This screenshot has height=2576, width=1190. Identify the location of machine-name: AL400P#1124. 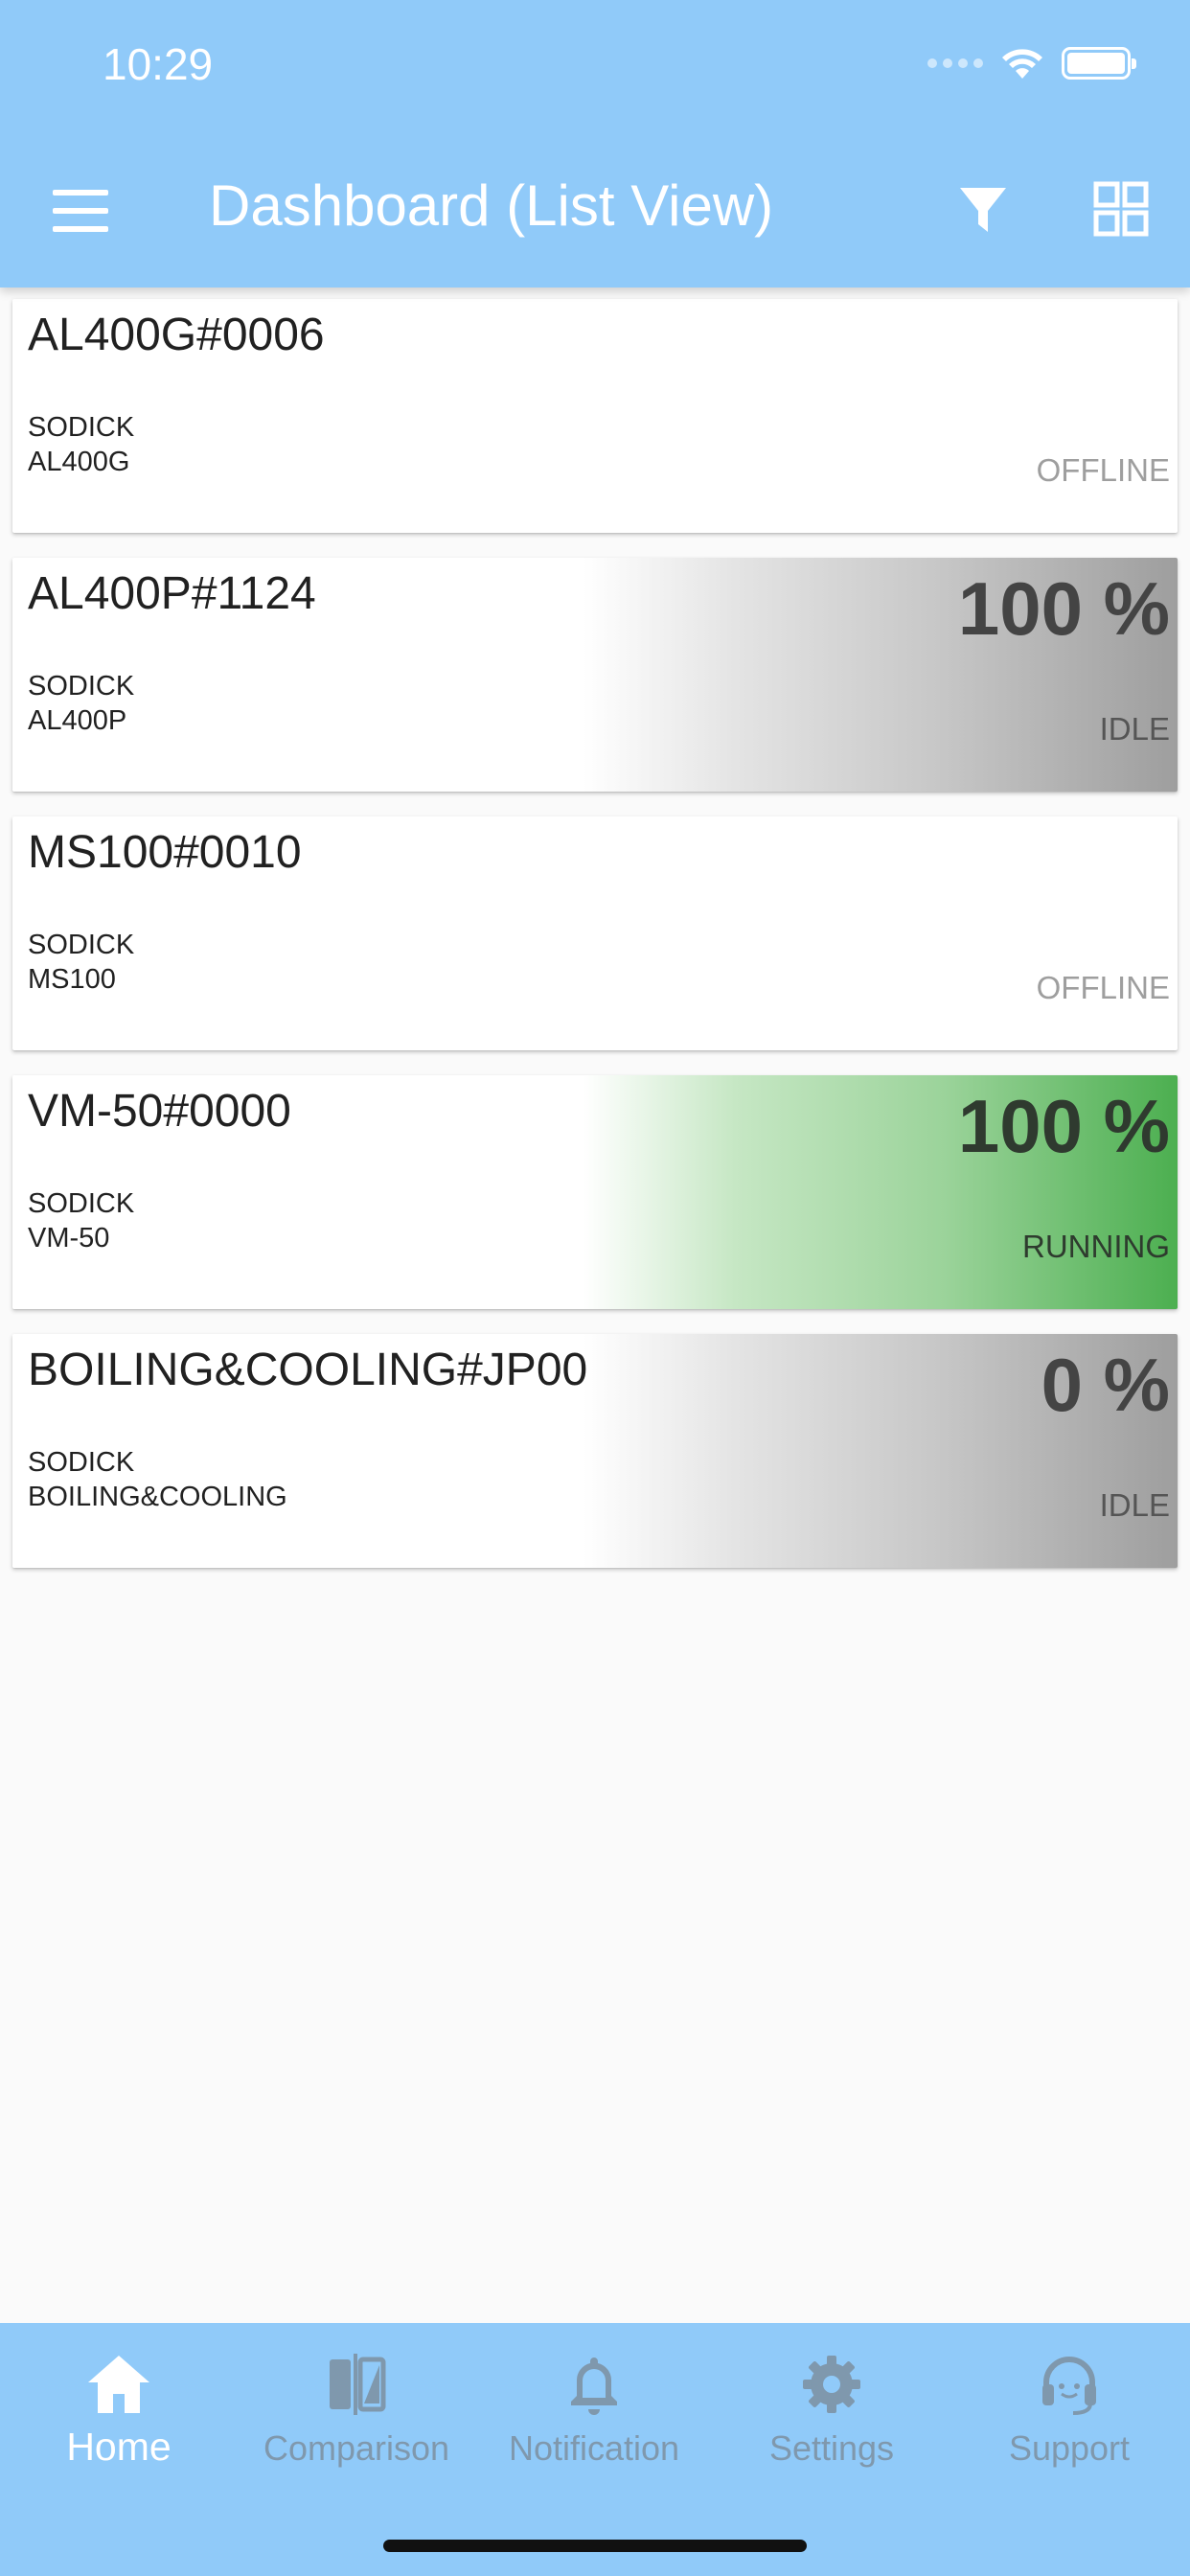
(172, 594).